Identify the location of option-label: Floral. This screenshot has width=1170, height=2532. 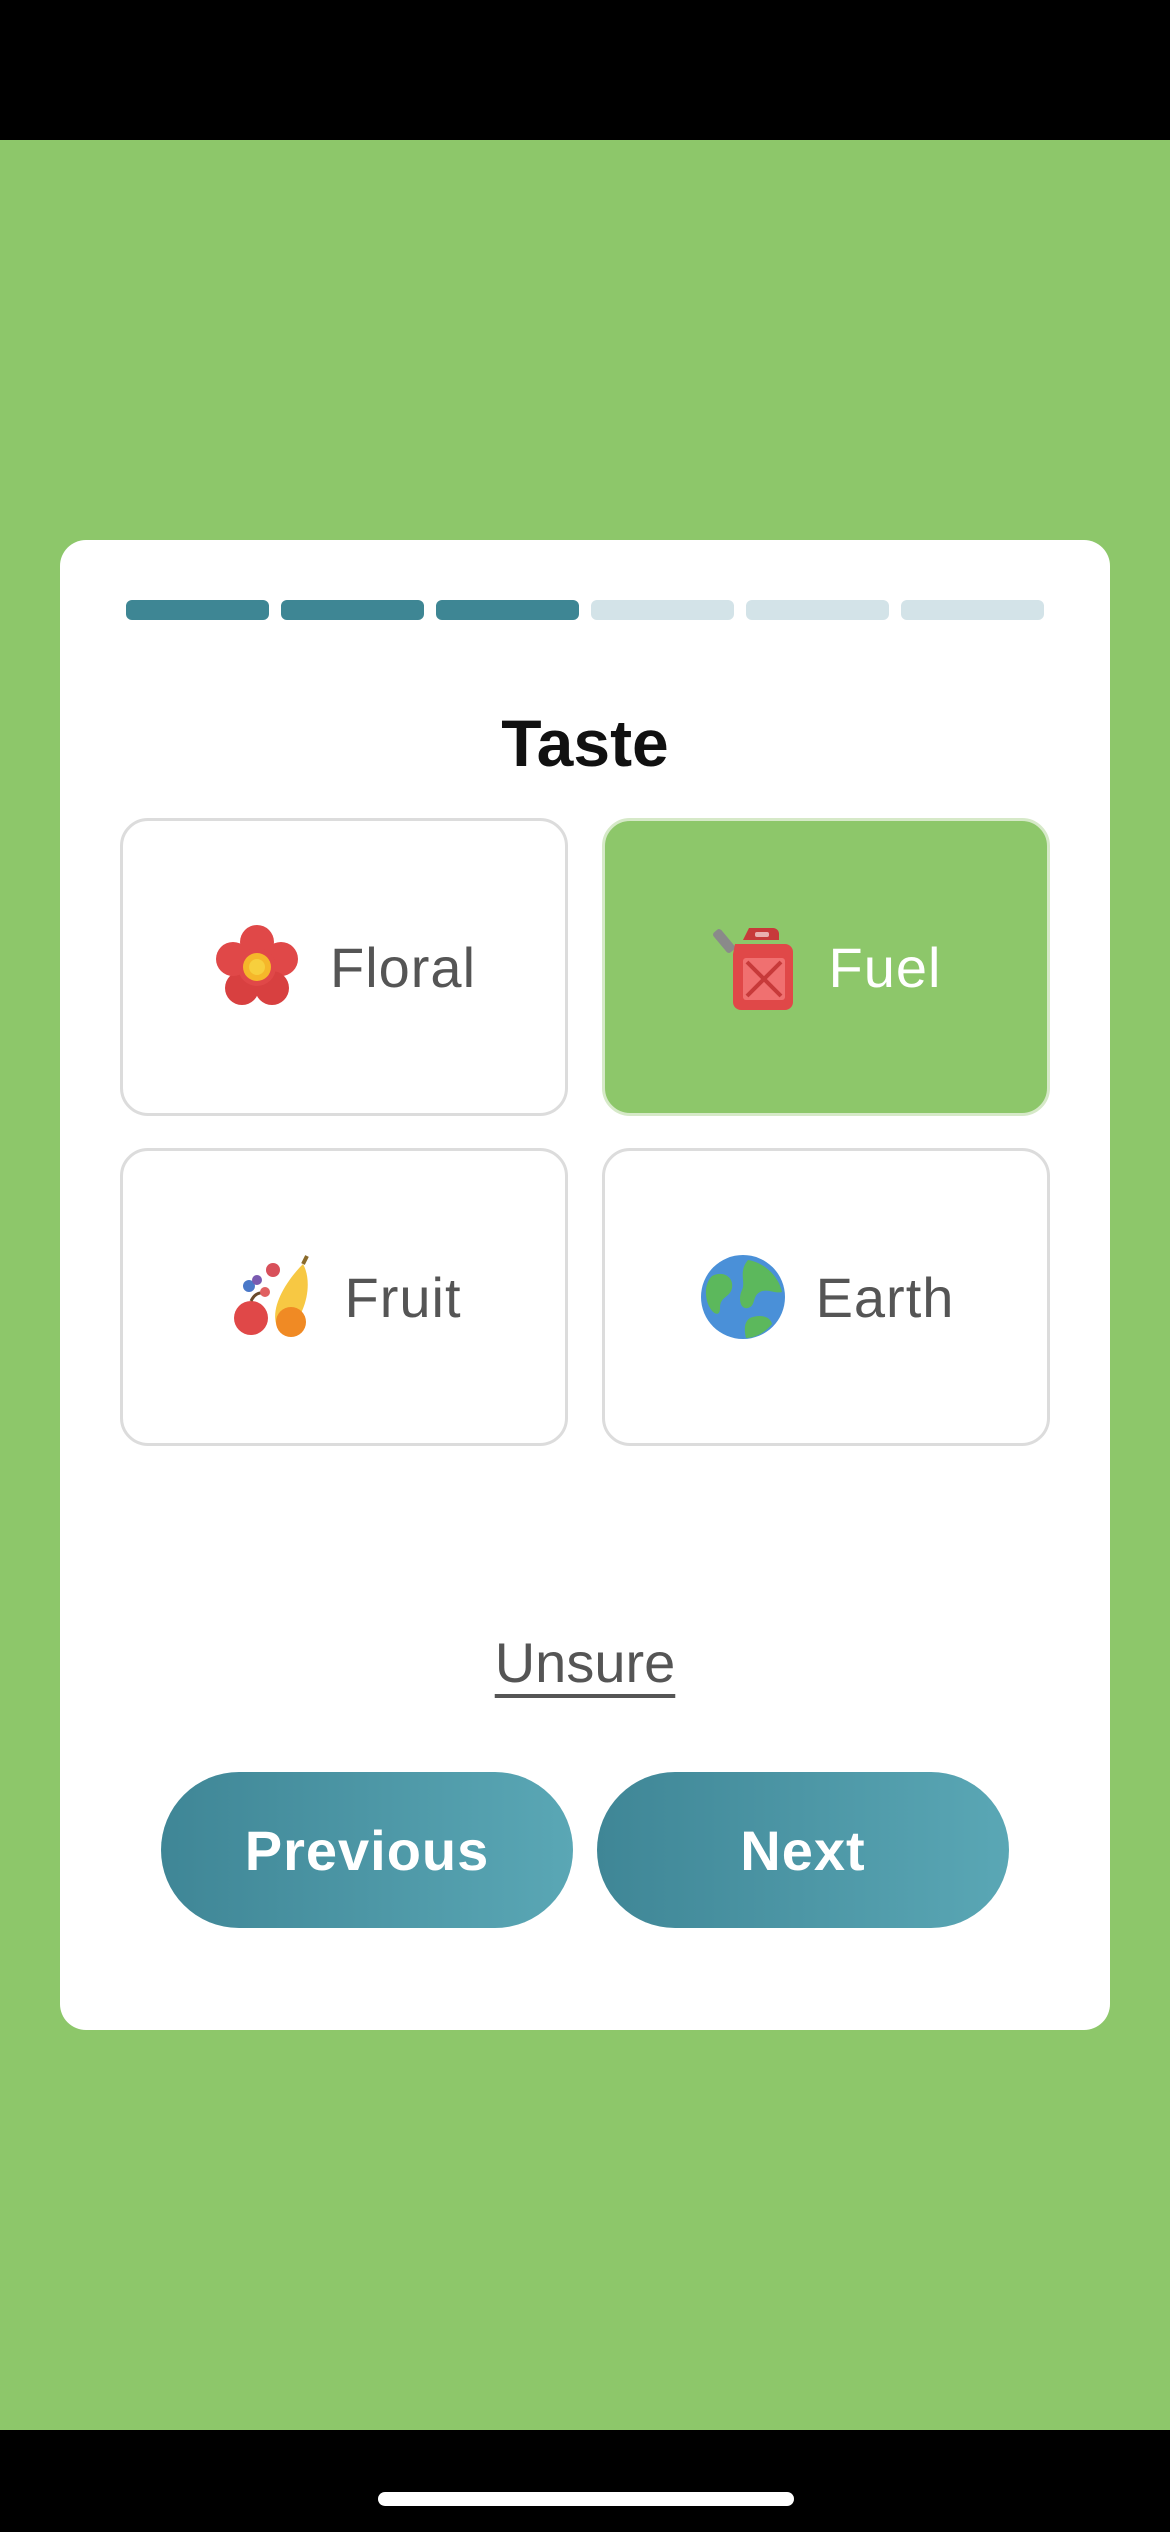
(403, 967).